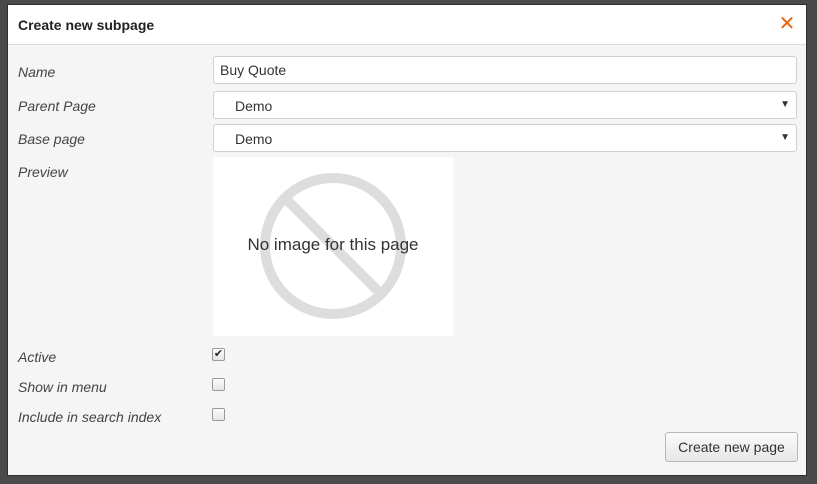 This screenshot has width=817, height=484. Describe the element at coordinates (218, 384) in the screenshot. I see `show-in-menu-checkbox` at that location.